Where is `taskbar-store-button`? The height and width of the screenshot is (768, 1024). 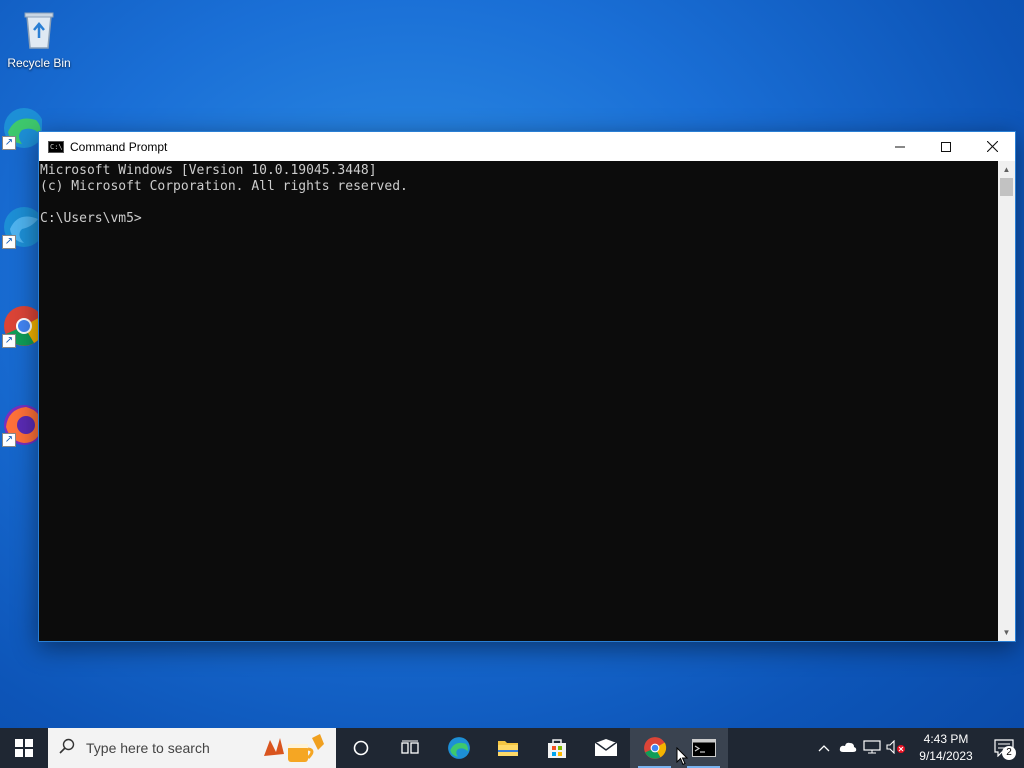
taskbar-store-button is located at coordinates (556, 748).